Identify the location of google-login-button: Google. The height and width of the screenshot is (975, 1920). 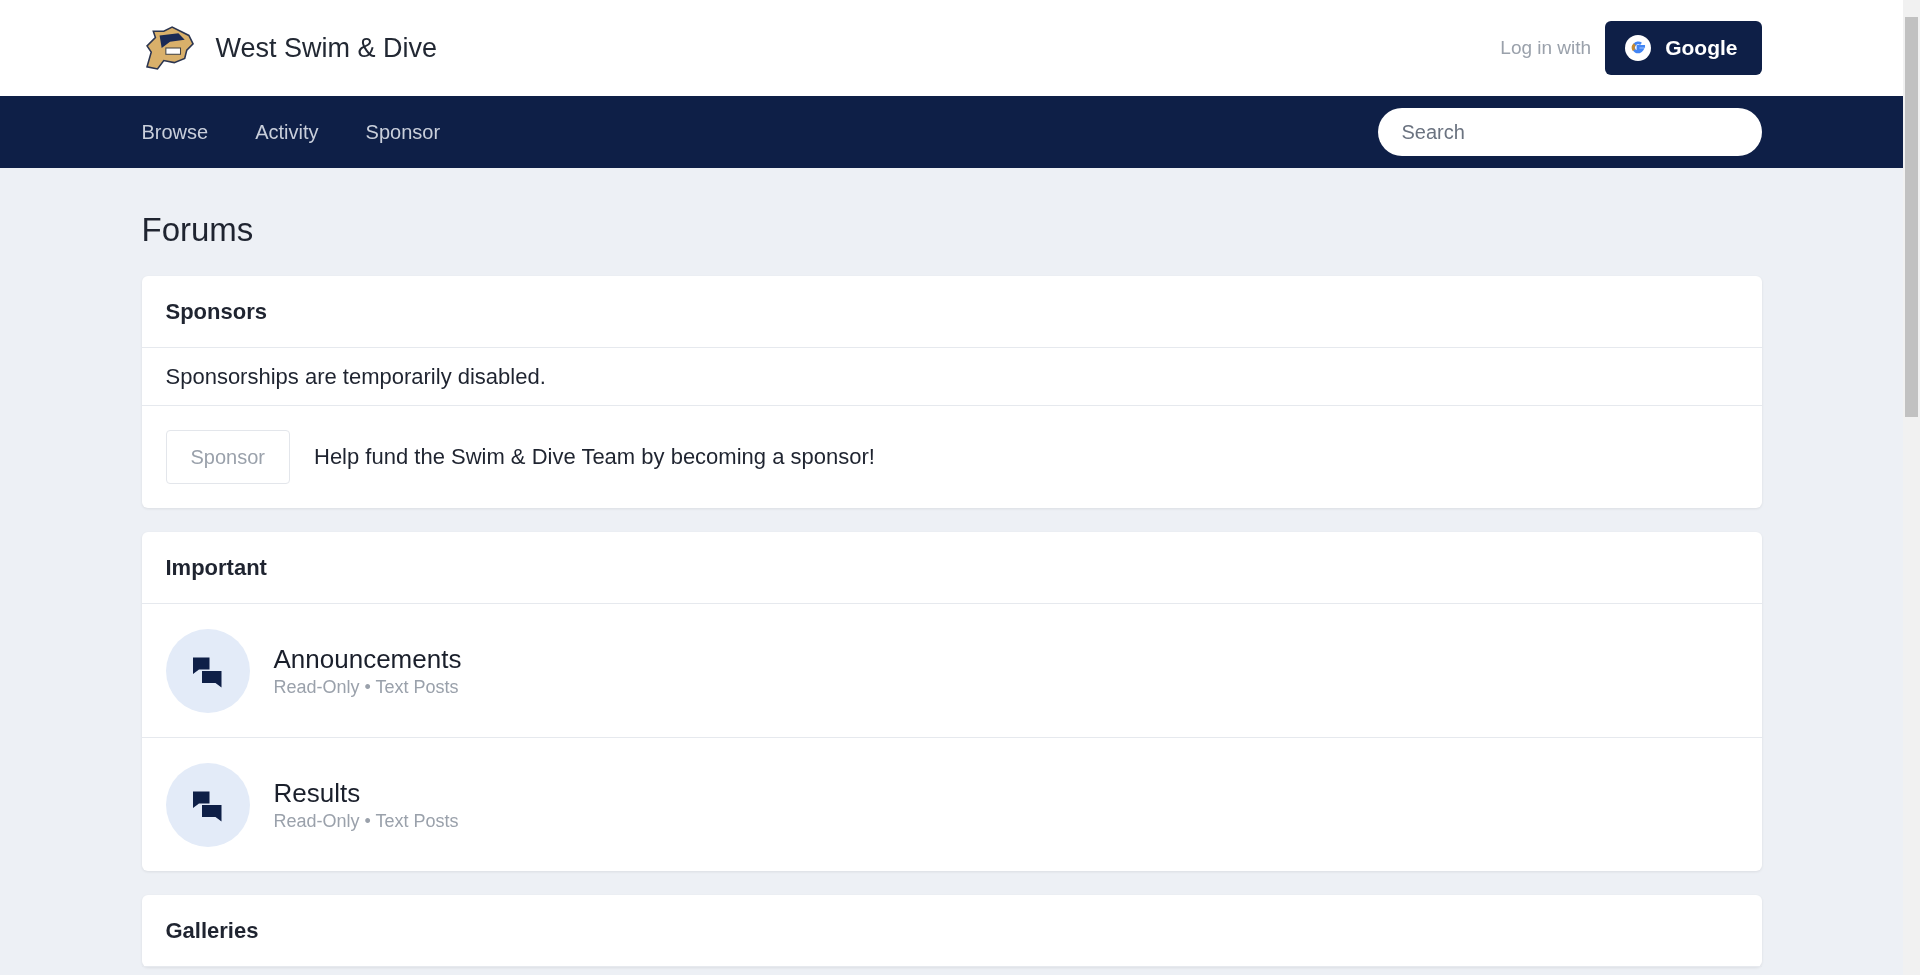
(1683, 48).